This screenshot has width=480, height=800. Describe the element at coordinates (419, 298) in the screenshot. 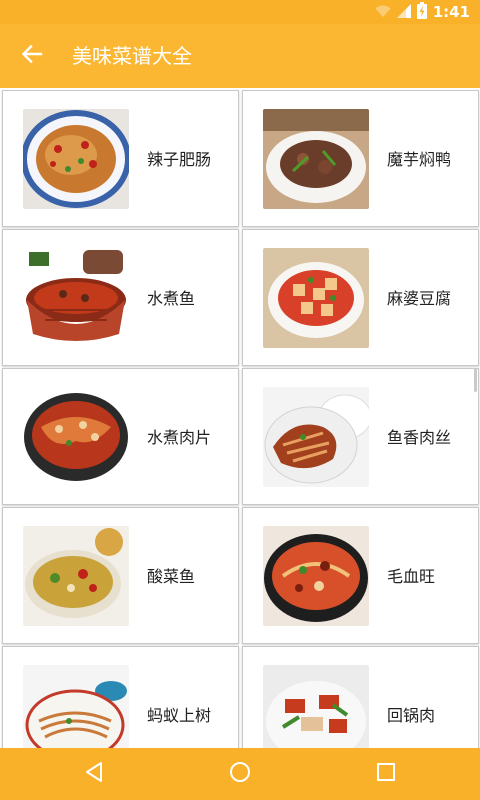

I see `dish-name: 麻婆豆腐` at that location.